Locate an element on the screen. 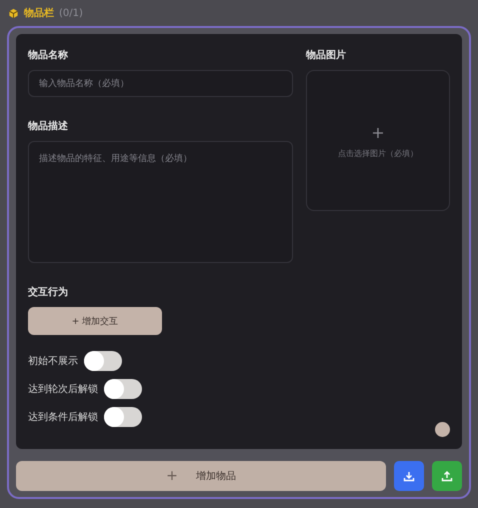 The image size is (478, 508). input-field: 描述物品的特征、用途等信息（必填） is located at coordinates (160, 202).